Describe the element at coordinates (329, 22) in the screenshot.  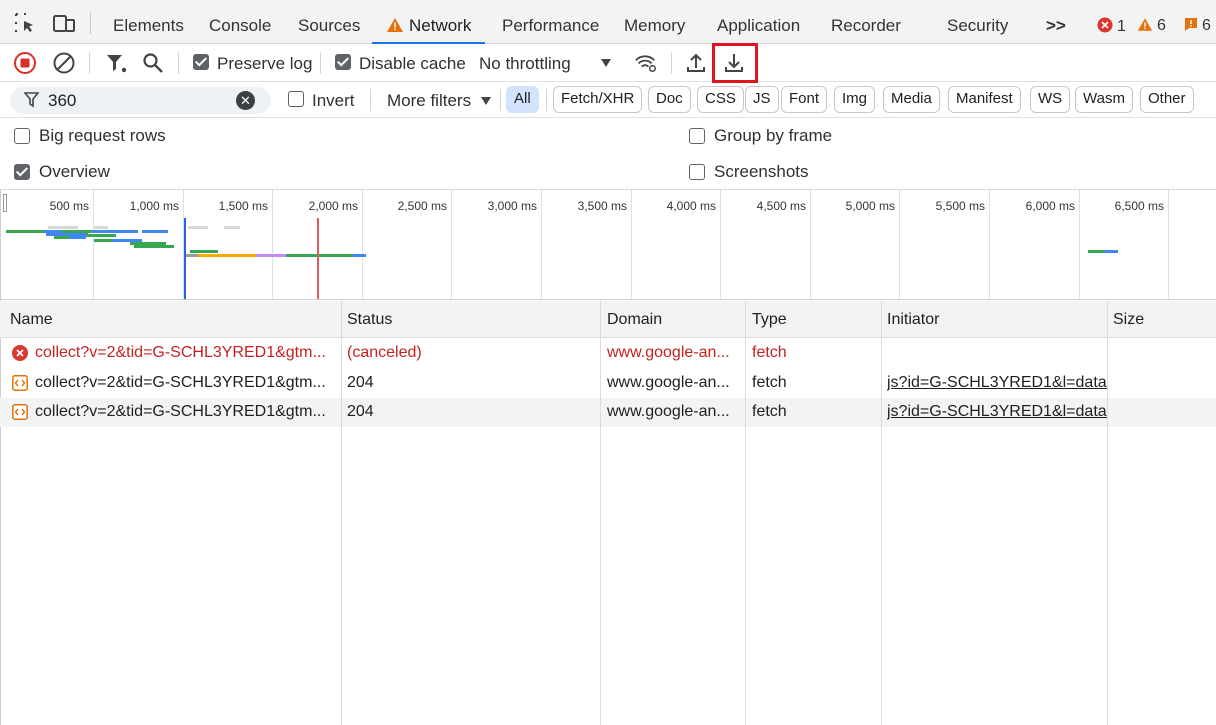
I see `tab-sources: Sources` at that location.